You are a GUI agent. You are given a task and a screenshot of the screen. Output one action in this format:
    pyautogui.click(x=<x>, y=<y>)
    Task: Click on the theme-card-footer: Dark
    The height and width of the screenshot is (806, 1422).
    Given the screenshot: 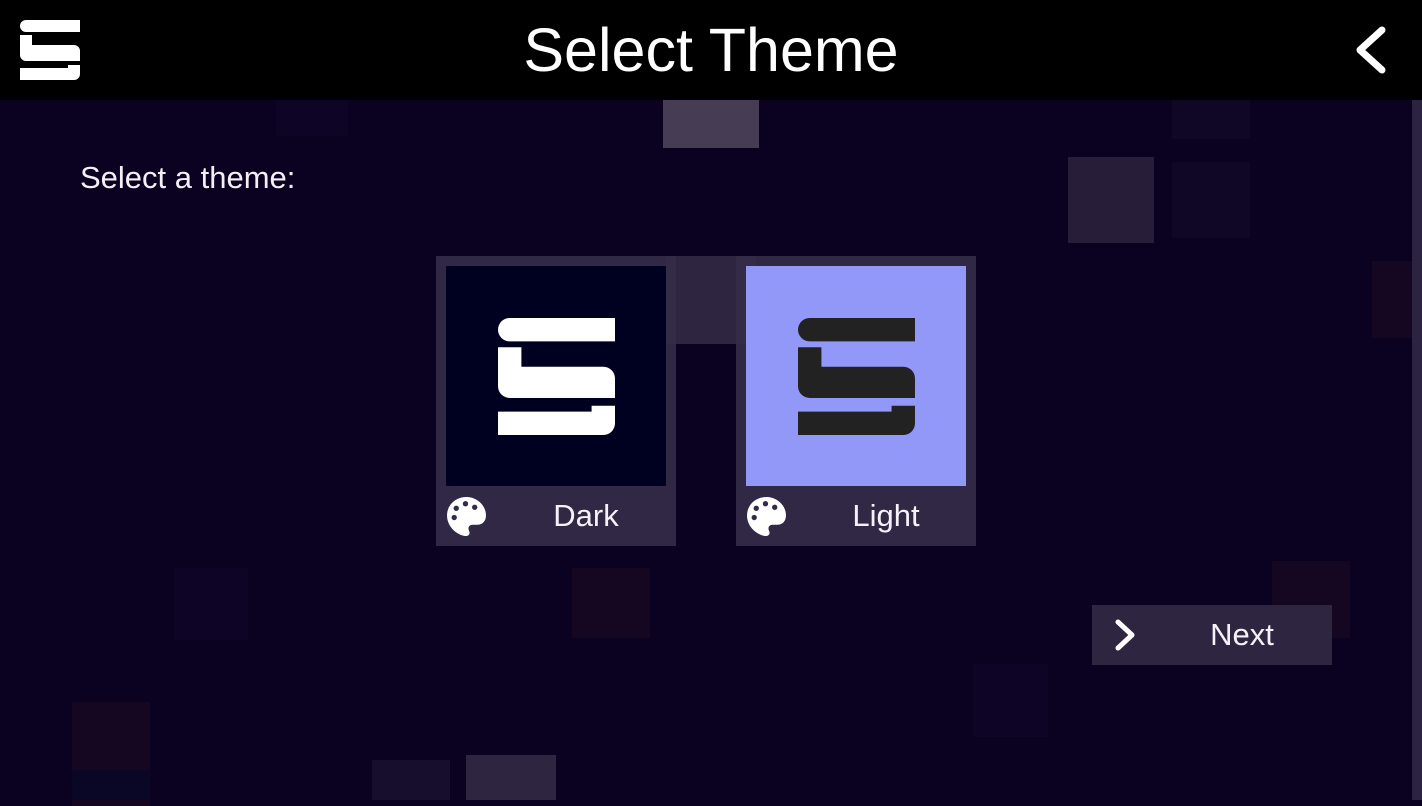 What is the action you would take?
    pyautogui.click(x=556, y=516)
    